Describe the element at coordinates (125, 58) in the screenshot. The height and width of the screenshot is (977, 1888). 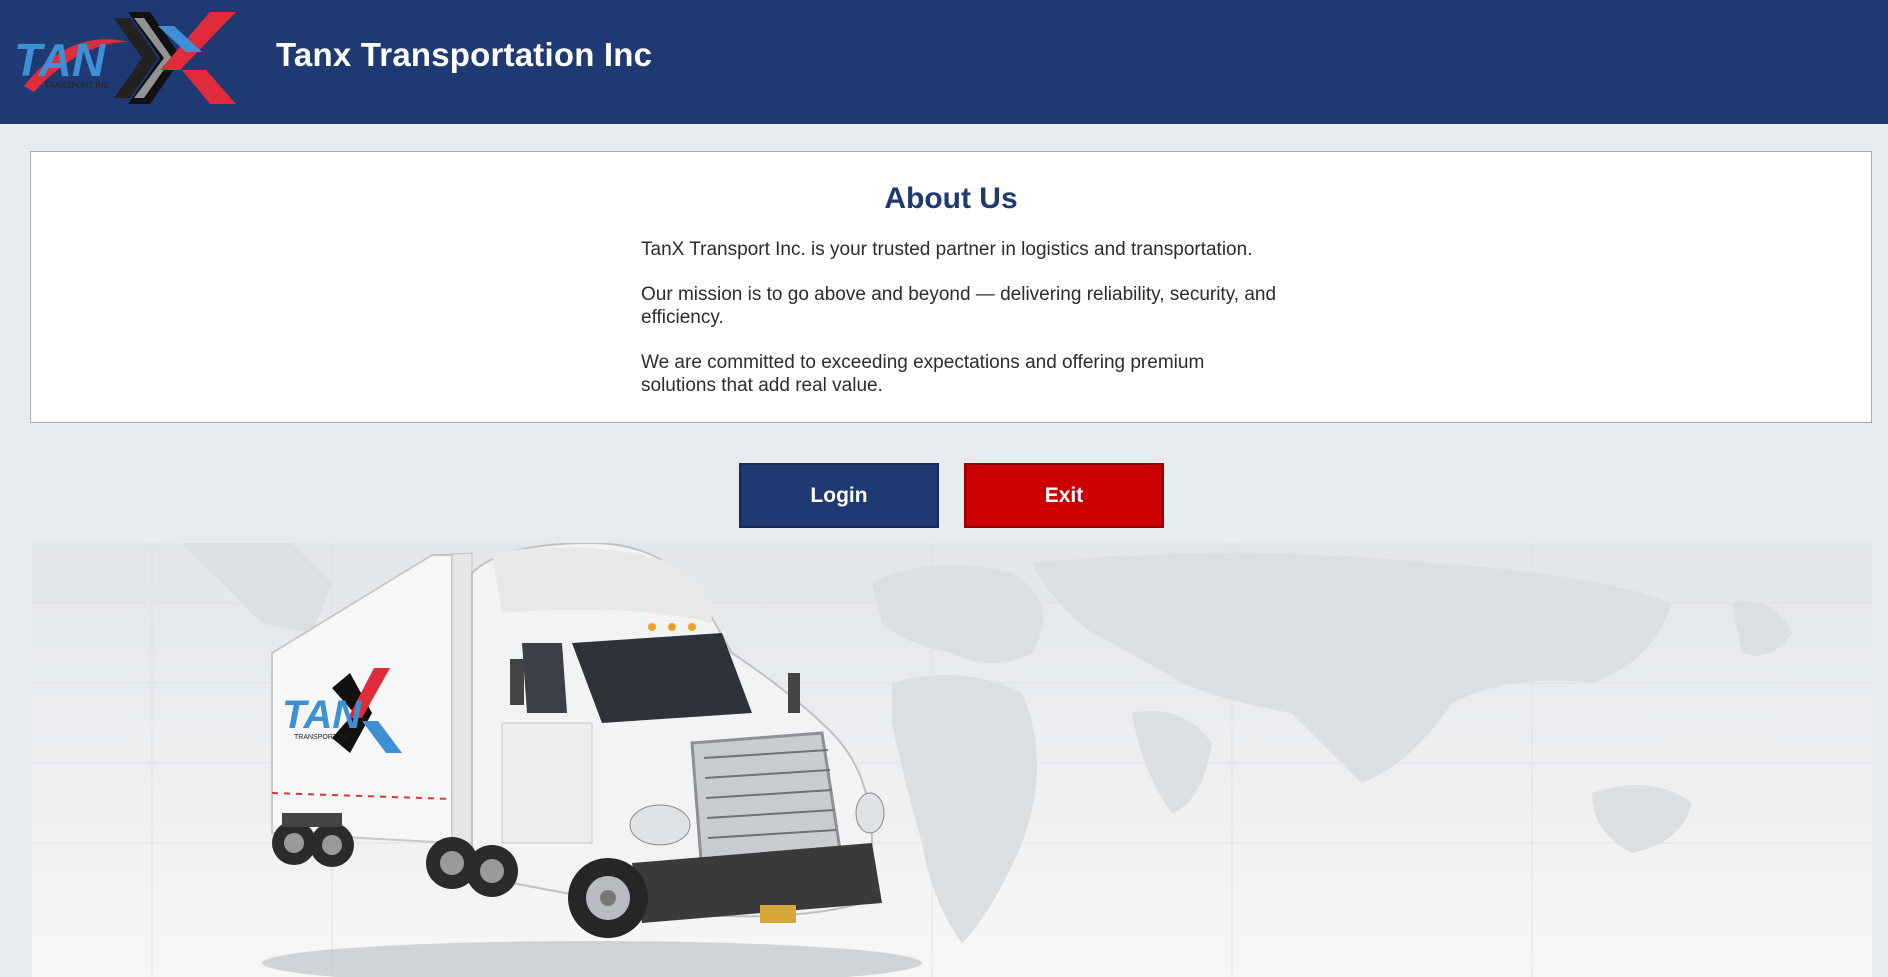
I see `tanx-logo: TAN TRANSPORT INC` at that location.